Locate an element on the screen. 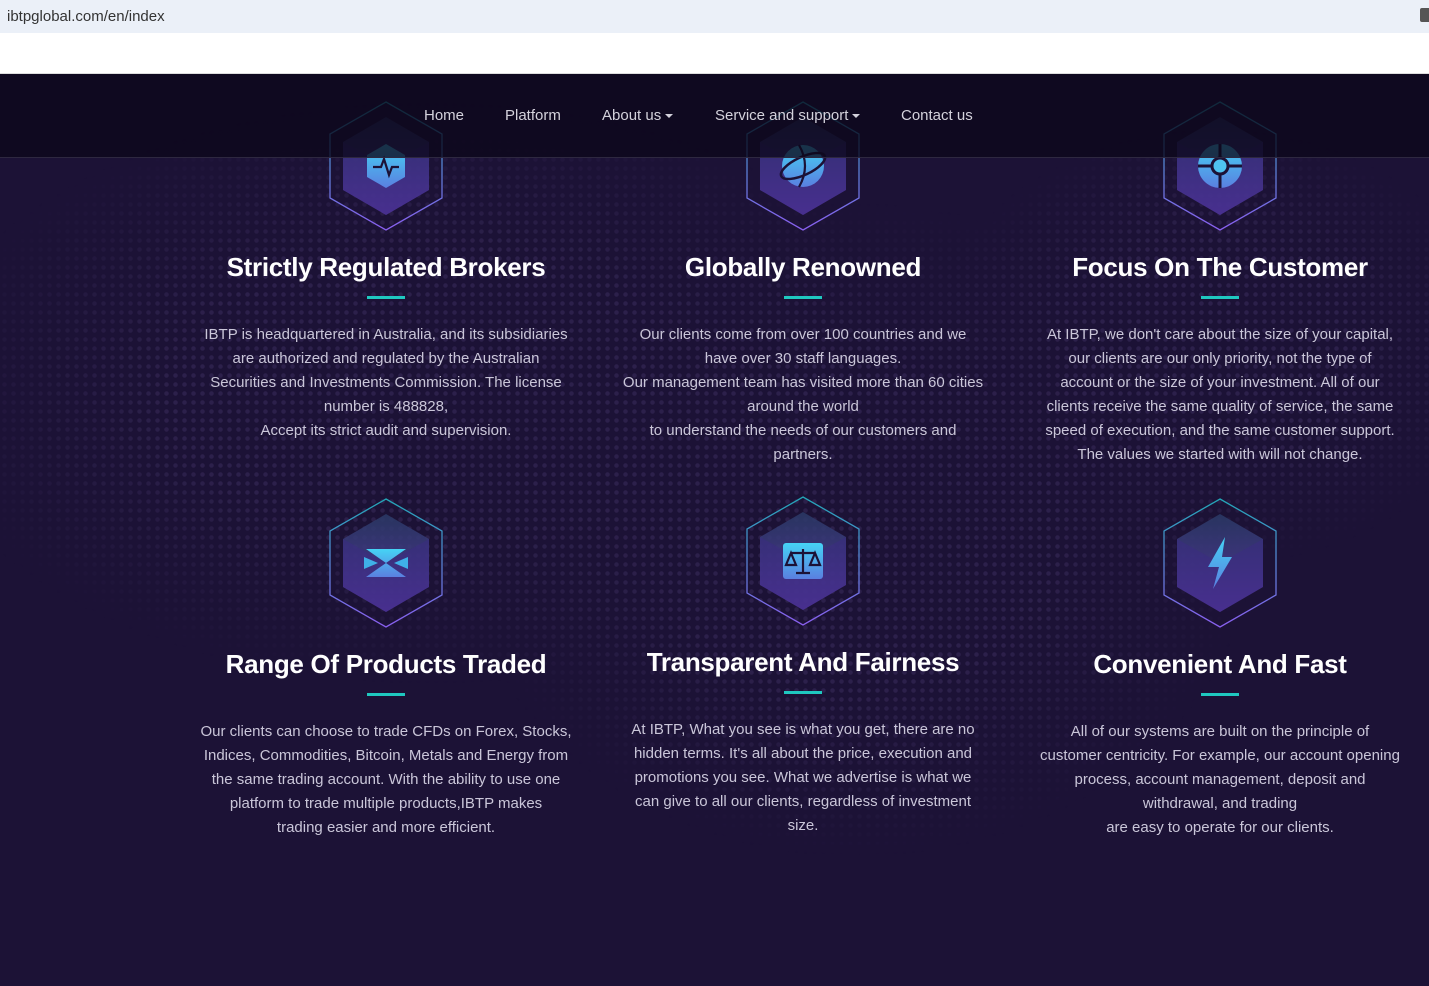  feature-title: Focus On The Customer is located at coordinates (1220, 267).